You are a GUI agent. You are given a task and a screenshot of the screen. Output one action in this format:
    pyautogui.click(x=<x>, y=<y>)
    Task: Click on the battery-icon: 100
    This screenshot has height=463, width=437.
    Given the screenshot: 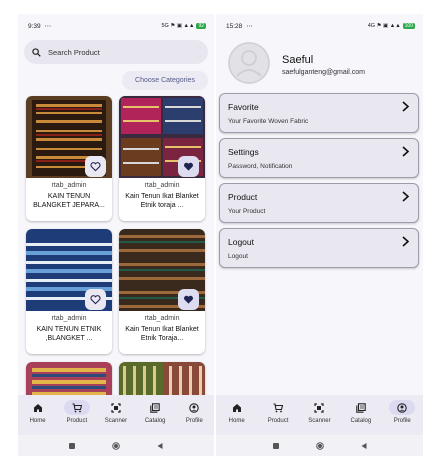 What is the action you would take?
    pyautogui.click(x=408, y=26)
    